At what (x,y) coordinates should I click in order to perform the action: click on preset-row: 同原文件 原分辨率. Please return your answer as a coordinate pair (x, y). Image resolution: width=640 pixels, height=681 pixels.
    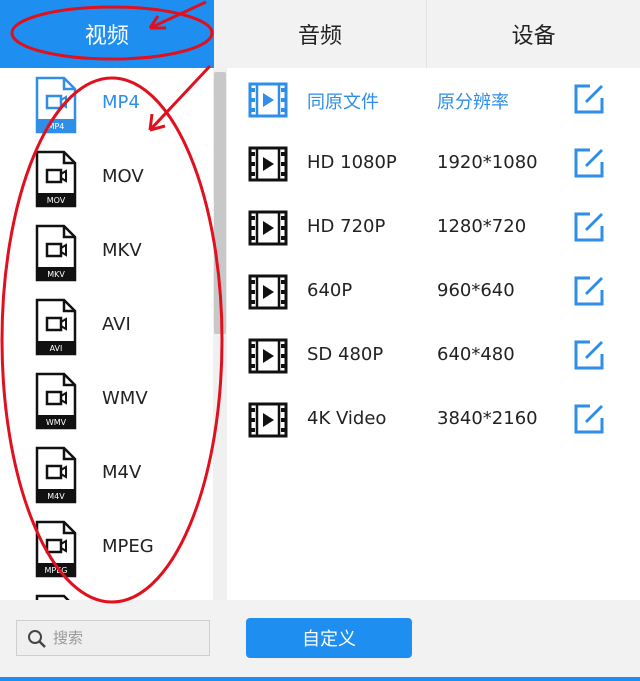
    Looking at the image, I should click on (434, 100).